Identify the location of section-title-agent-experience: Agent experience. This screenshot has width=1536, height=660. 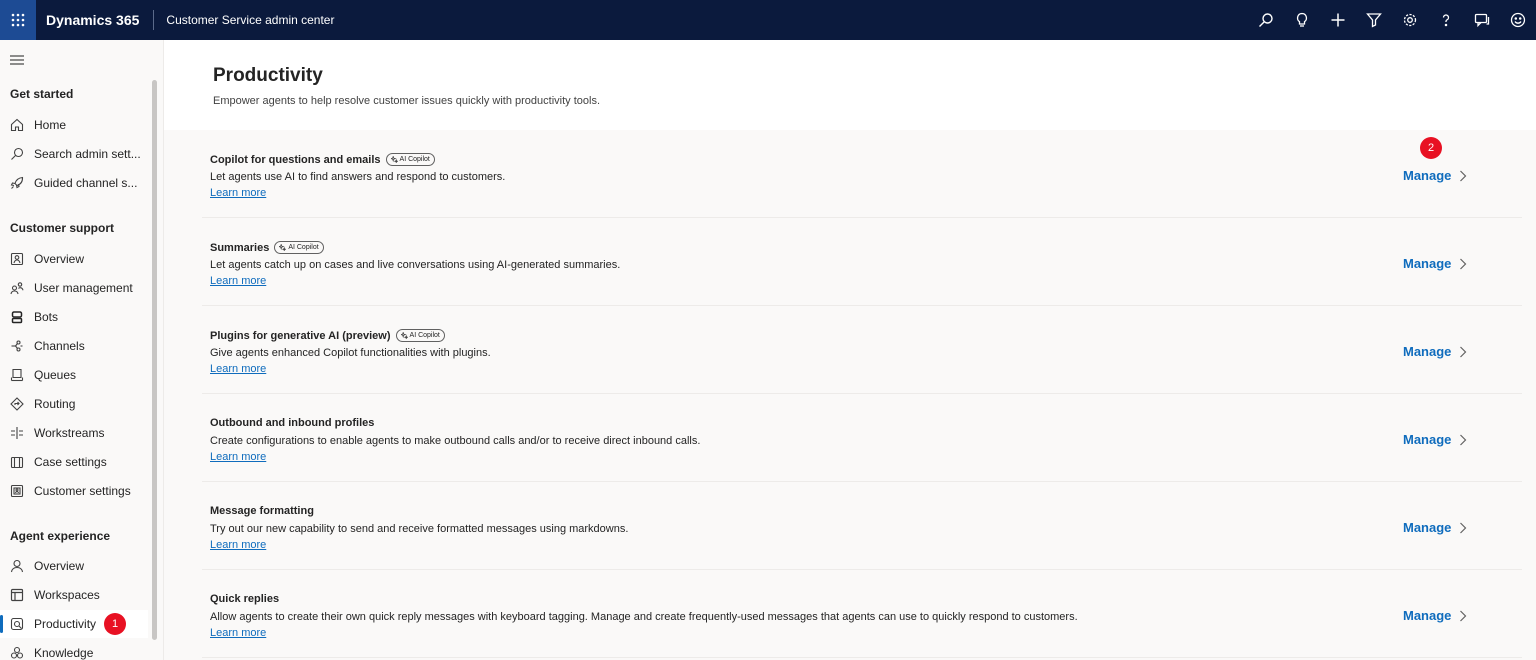
(60, 536).